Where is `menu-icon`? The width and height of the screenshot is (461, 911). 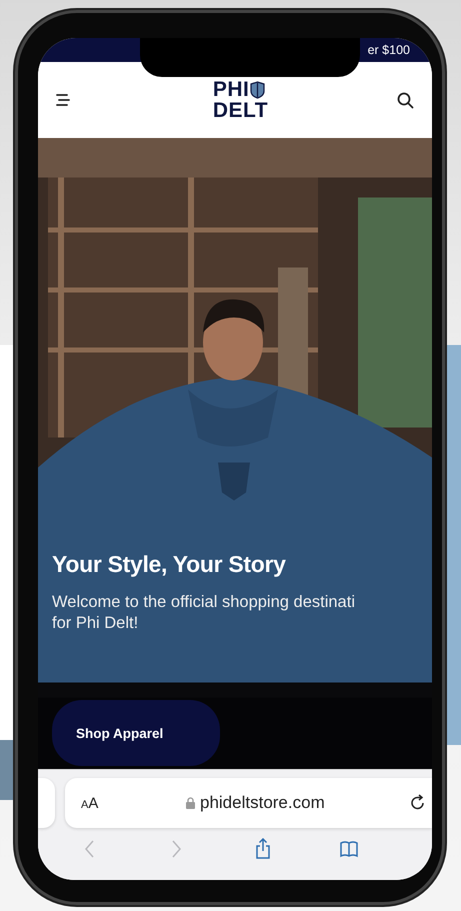
menu-icon is located at coordinates (63, 100).